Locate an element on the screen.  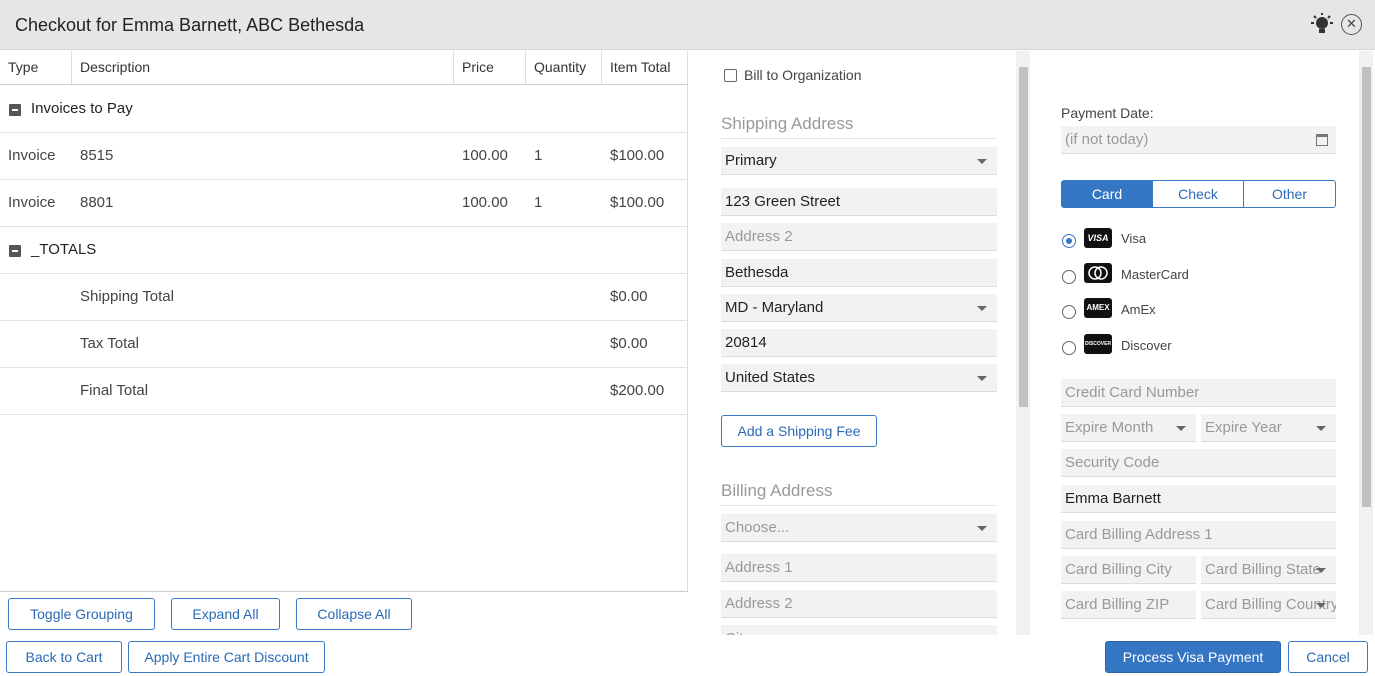
select-value: Expire Month is located at coordinates (1109, 427).